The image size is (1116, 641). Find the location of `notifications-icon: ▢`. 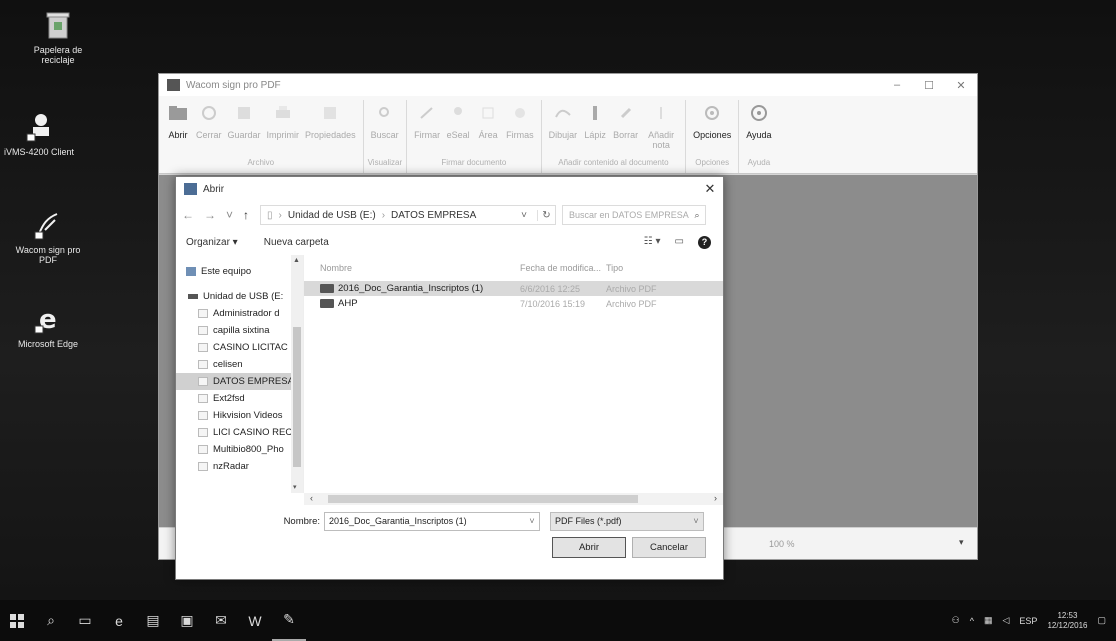

notifications-icon: ▢ is located at coordinates (1101, 620).